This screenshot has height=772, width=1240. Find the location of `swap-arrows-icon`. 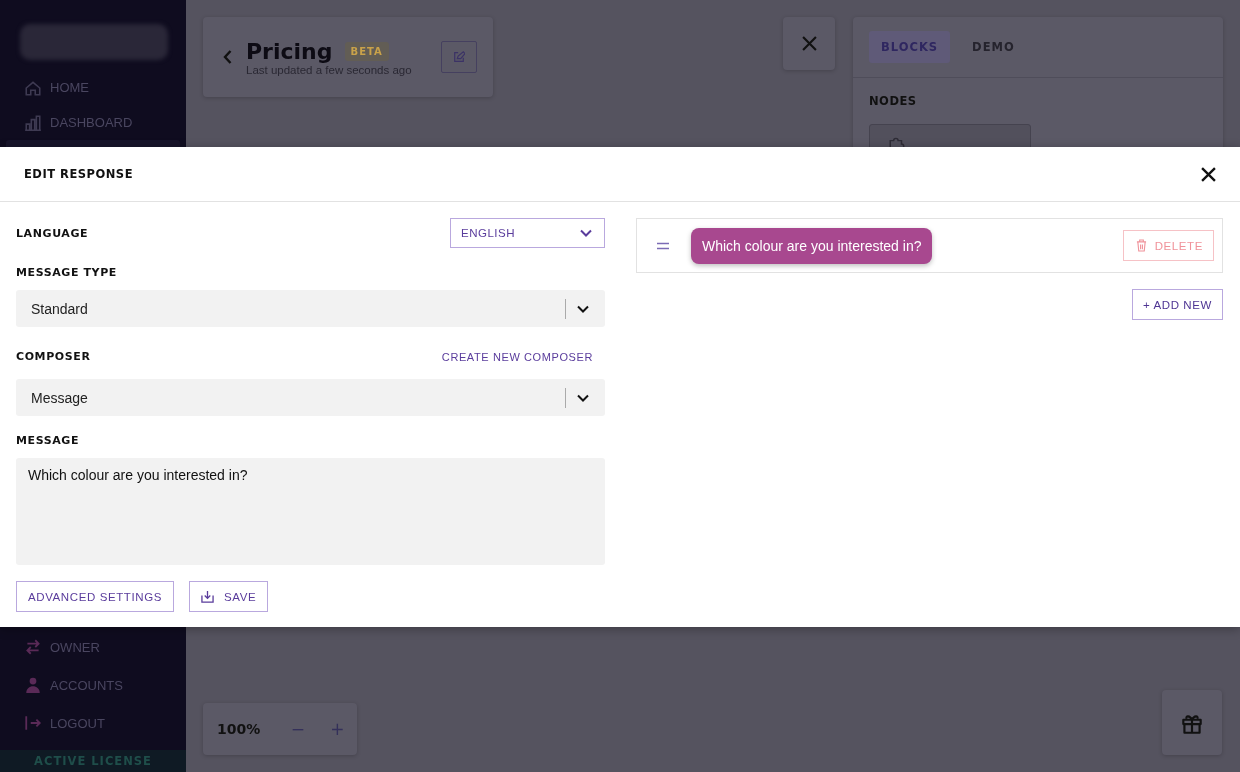

swap-arrows-icon is located at coordinates (33, 647).